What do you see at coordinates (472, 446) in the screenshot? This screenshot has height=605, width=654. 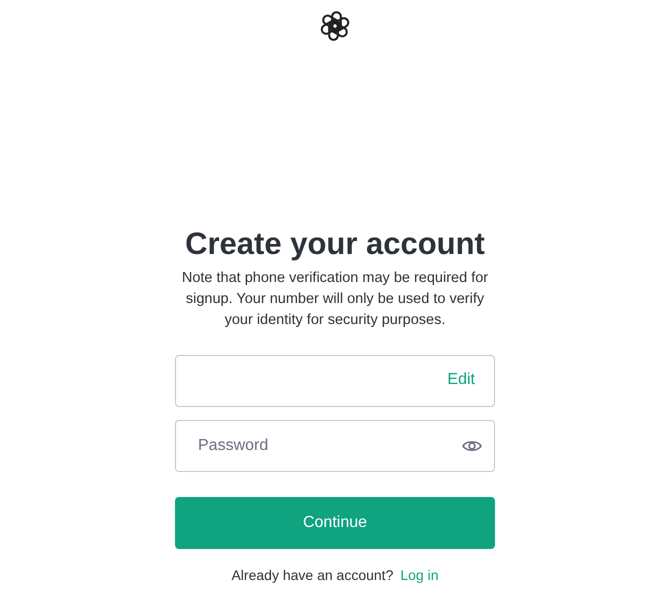 I see `eye-icon` at bounding box center [472, 446].